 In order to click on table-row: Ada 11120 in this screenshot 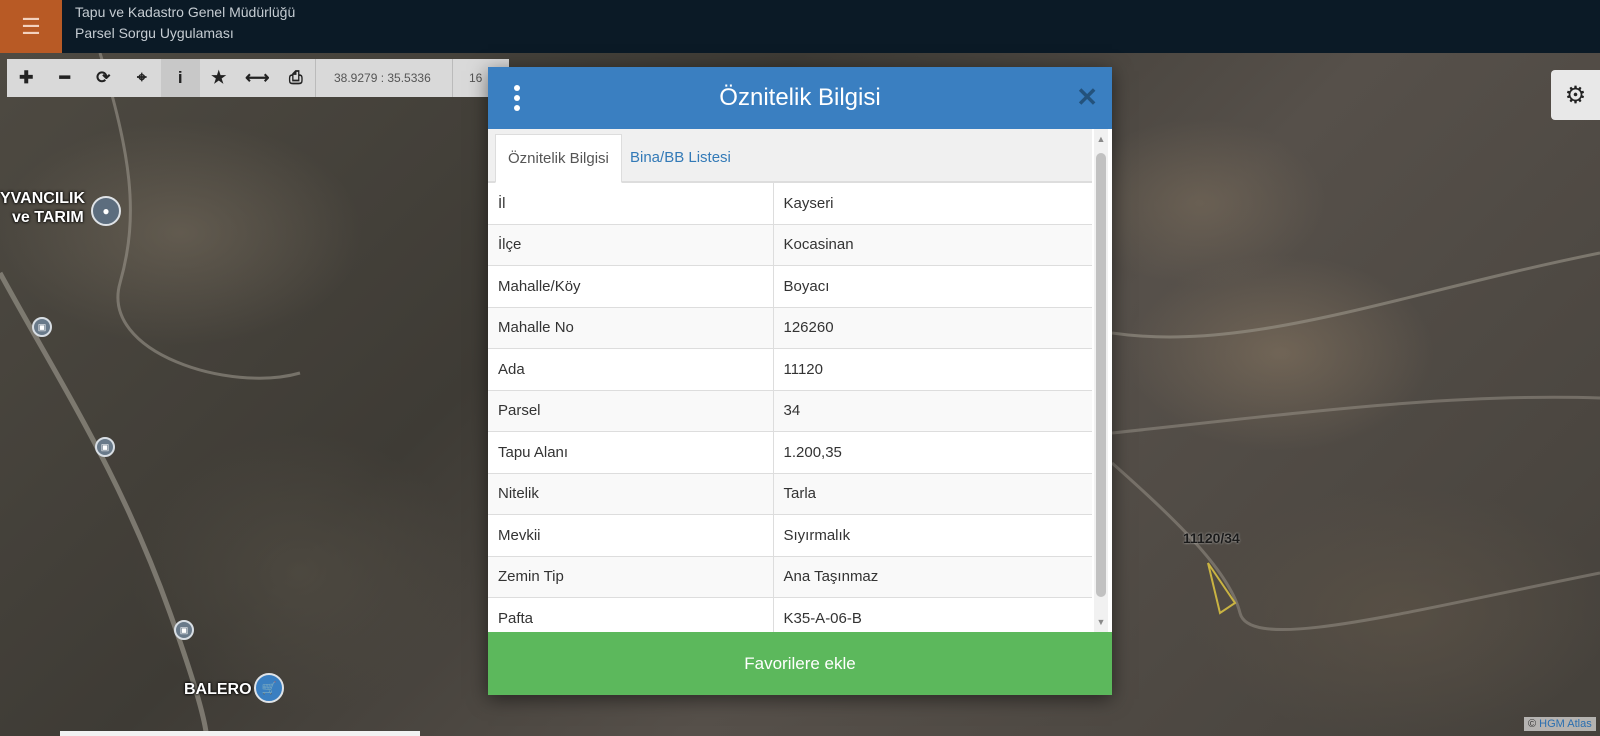, I will do `click(790, 369)`.